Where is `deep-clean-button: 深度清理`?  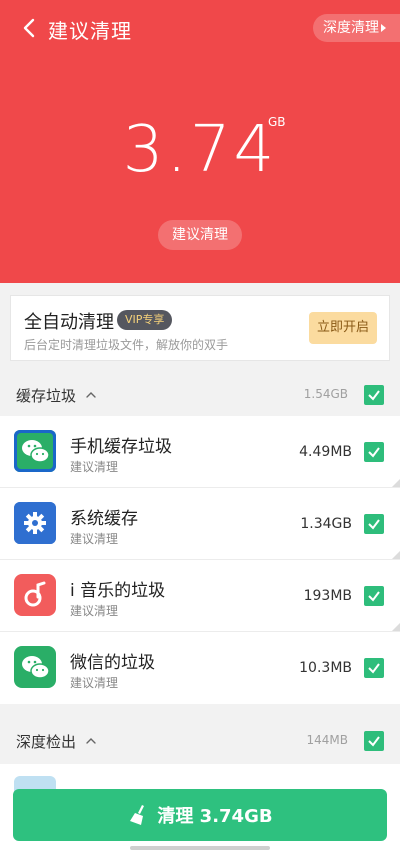
deep-clean-button: 深度清理 is located at coordinates (356, 28).